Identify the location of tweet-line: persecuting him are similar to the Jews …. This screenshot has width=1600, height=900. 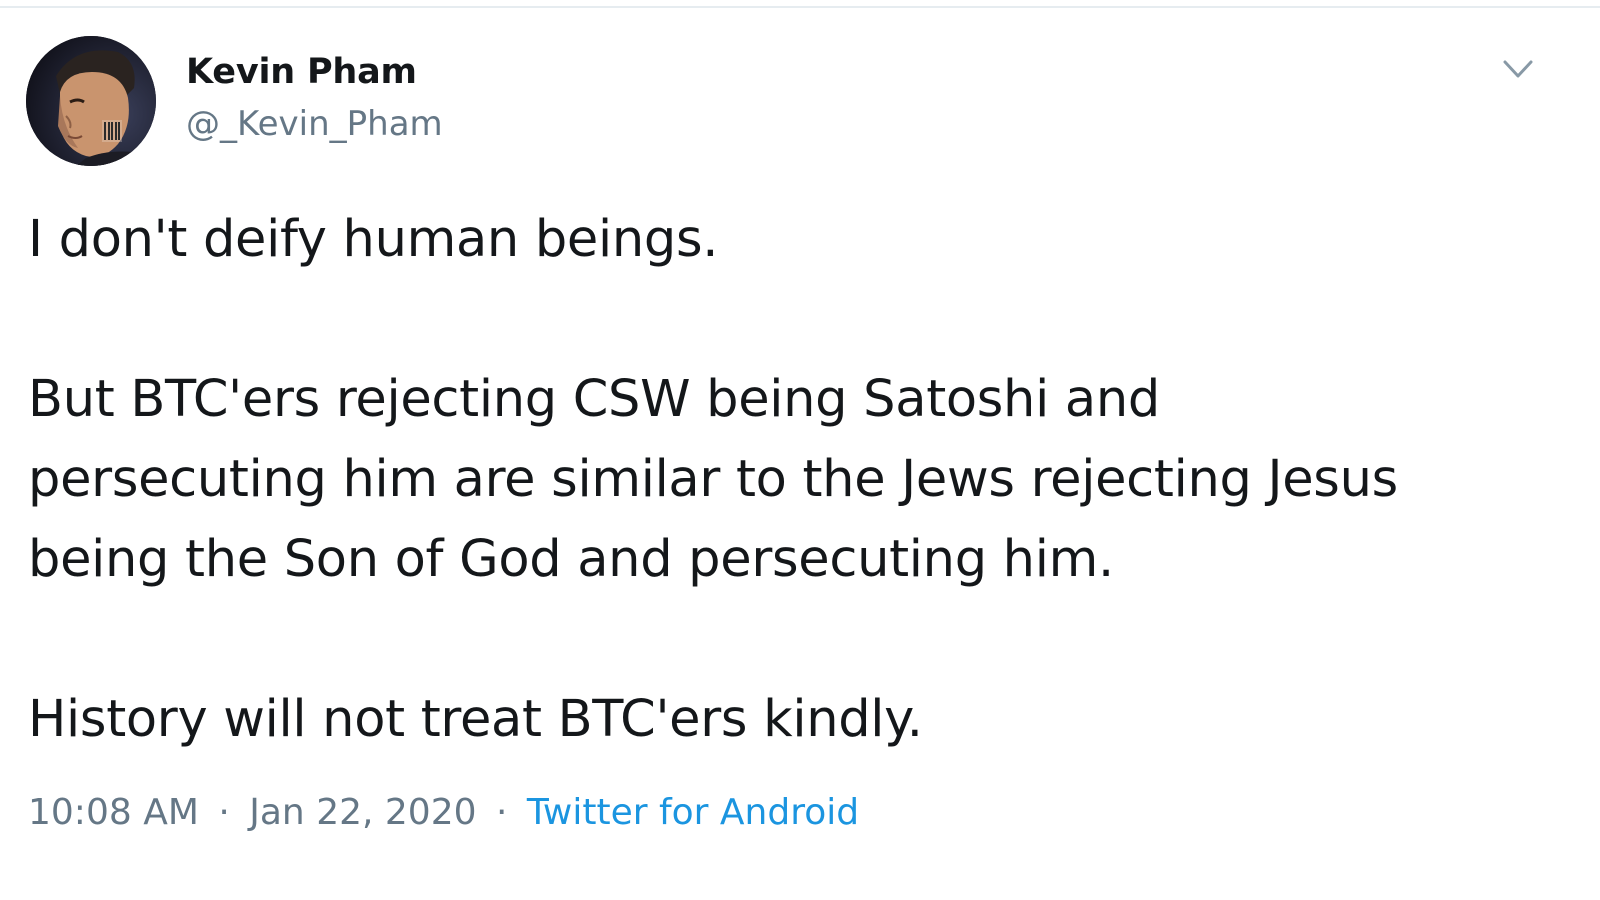
(713, 479).